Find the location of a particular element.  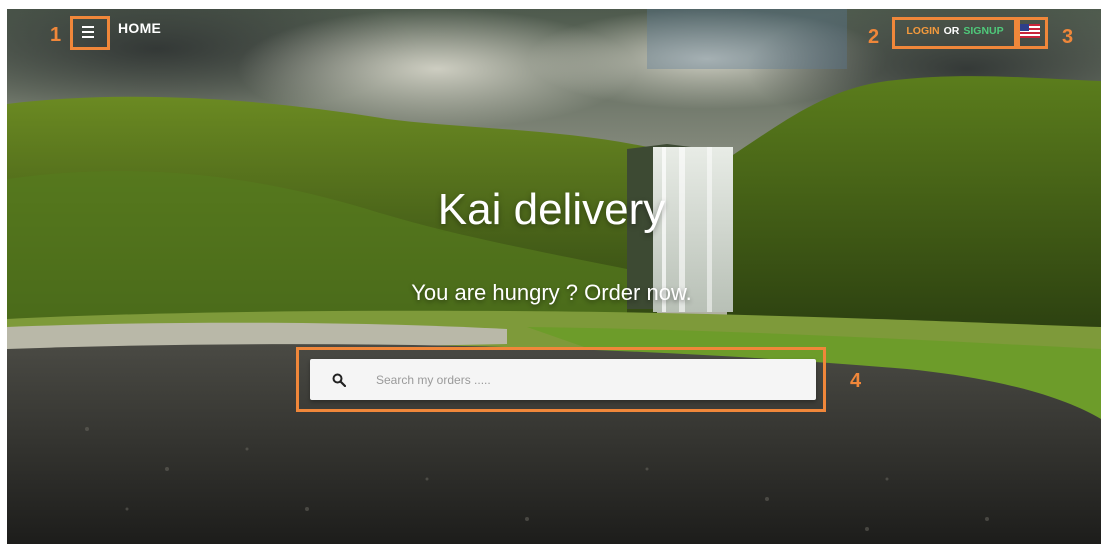

auth-links: LOGIN OR SIGNUP is located at coordinates (955, 31).